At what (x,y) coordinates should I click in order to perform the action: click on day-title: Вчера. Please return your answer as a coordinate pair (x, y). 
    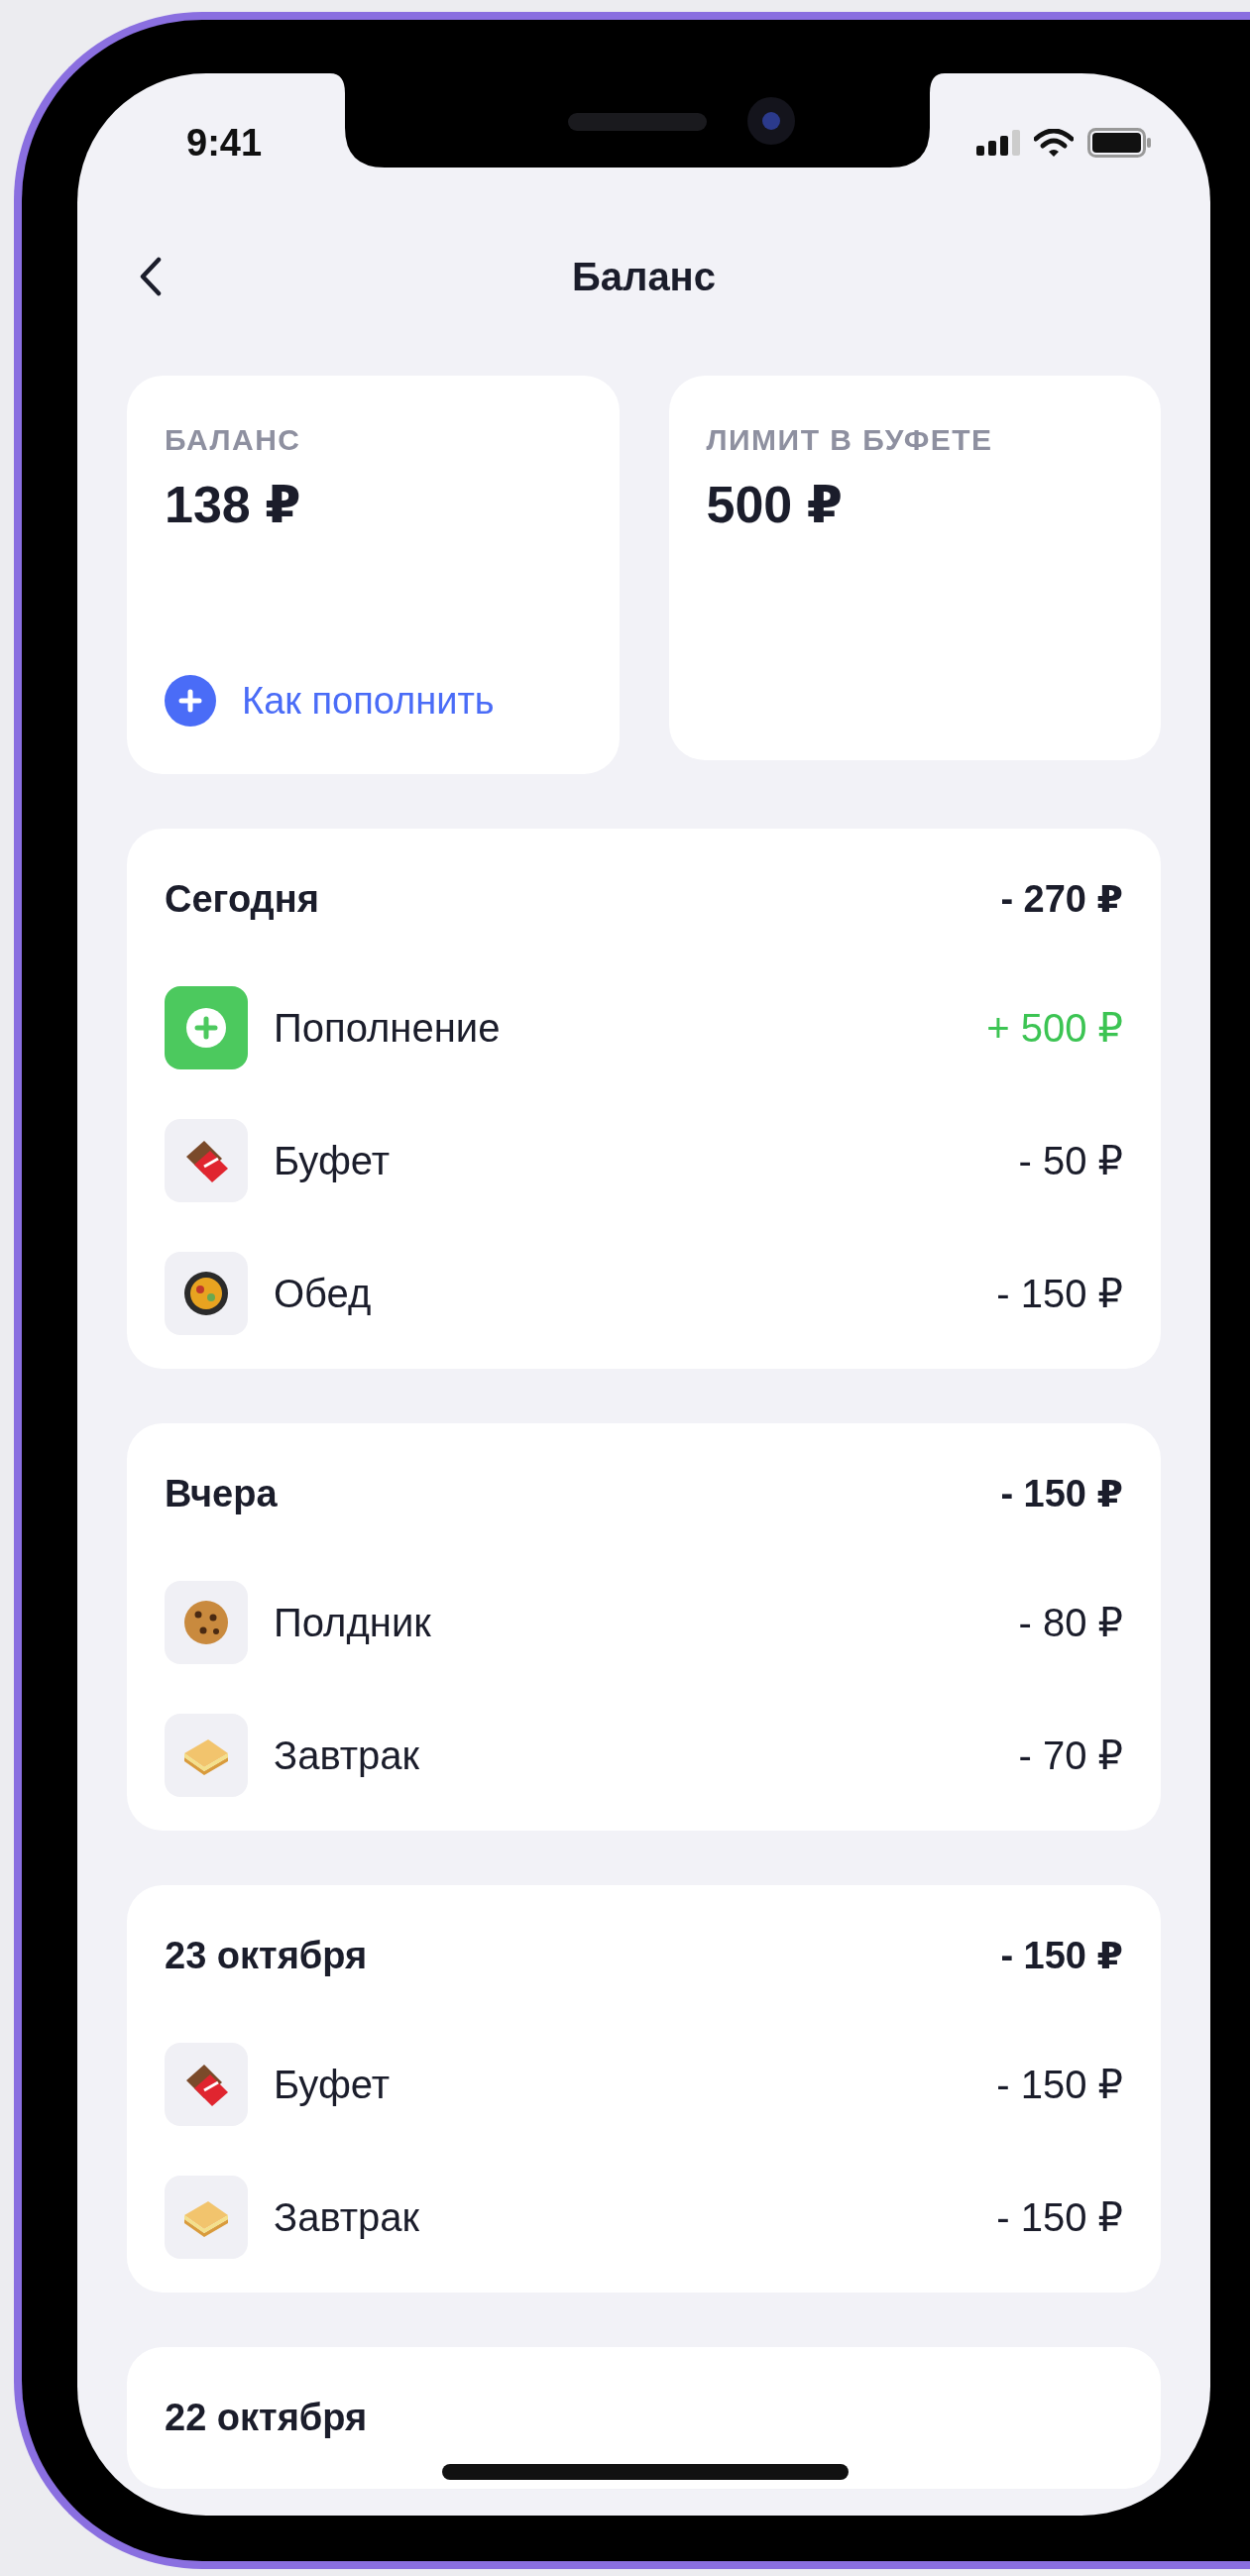
    Looking at the image, I should click on (221, 1493).